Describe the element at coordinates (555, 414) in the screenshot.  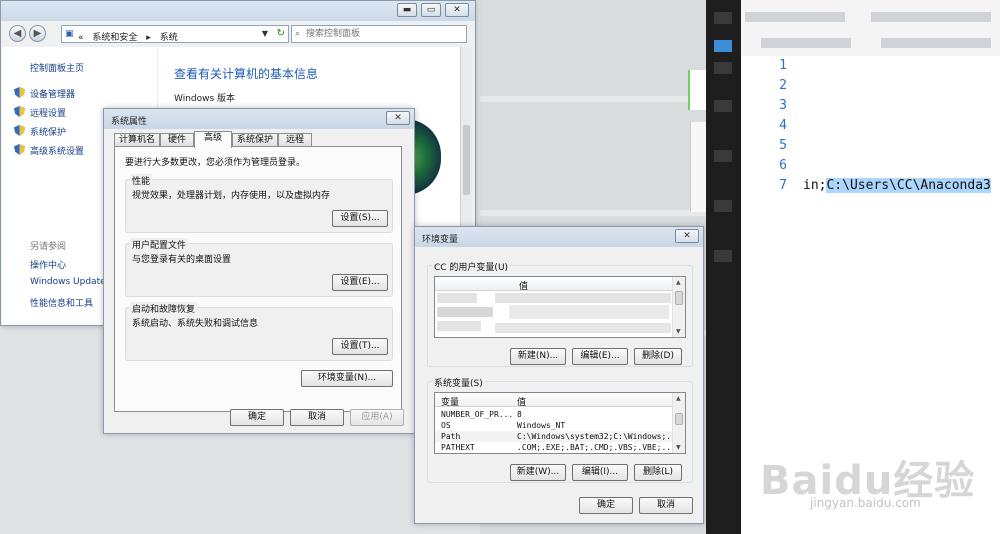
I see `table-row: NUMBER_OF_PR... 8` at that location.